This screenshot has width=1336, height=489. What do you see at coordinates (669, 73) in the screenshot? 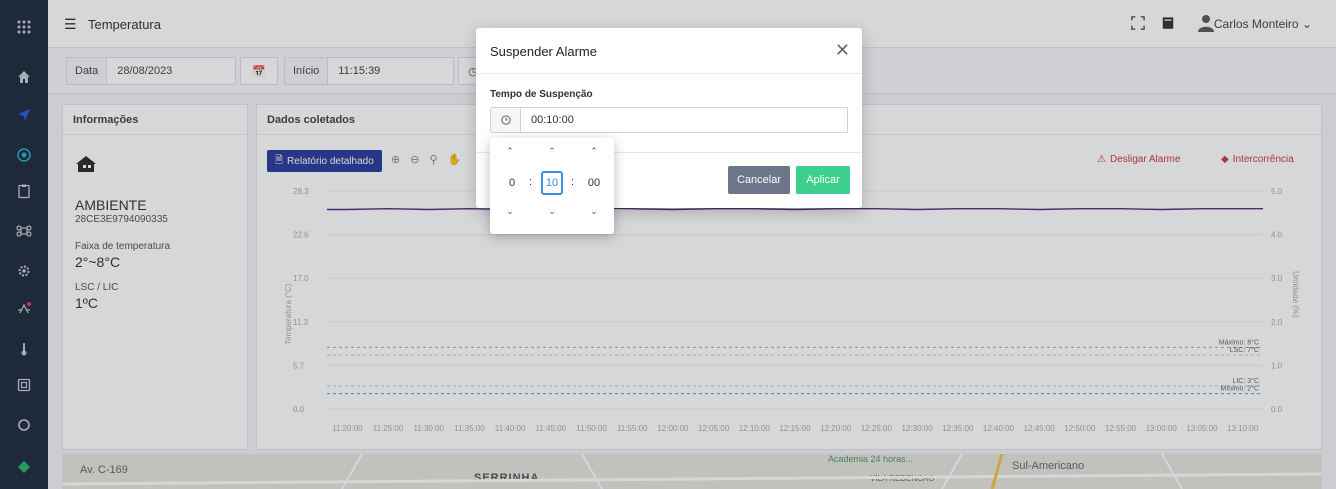
I see `modal-divider` at bounding box center [669, 73].